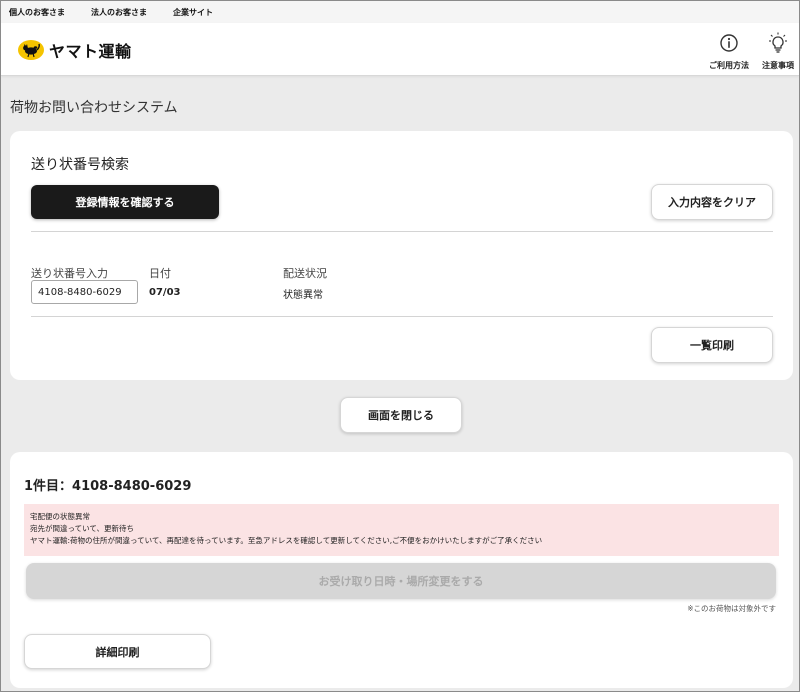  Describe the element at coordinates (69, 273) in the screenshot. I see `tracking-number-label: 送り状番号入力` at that location.